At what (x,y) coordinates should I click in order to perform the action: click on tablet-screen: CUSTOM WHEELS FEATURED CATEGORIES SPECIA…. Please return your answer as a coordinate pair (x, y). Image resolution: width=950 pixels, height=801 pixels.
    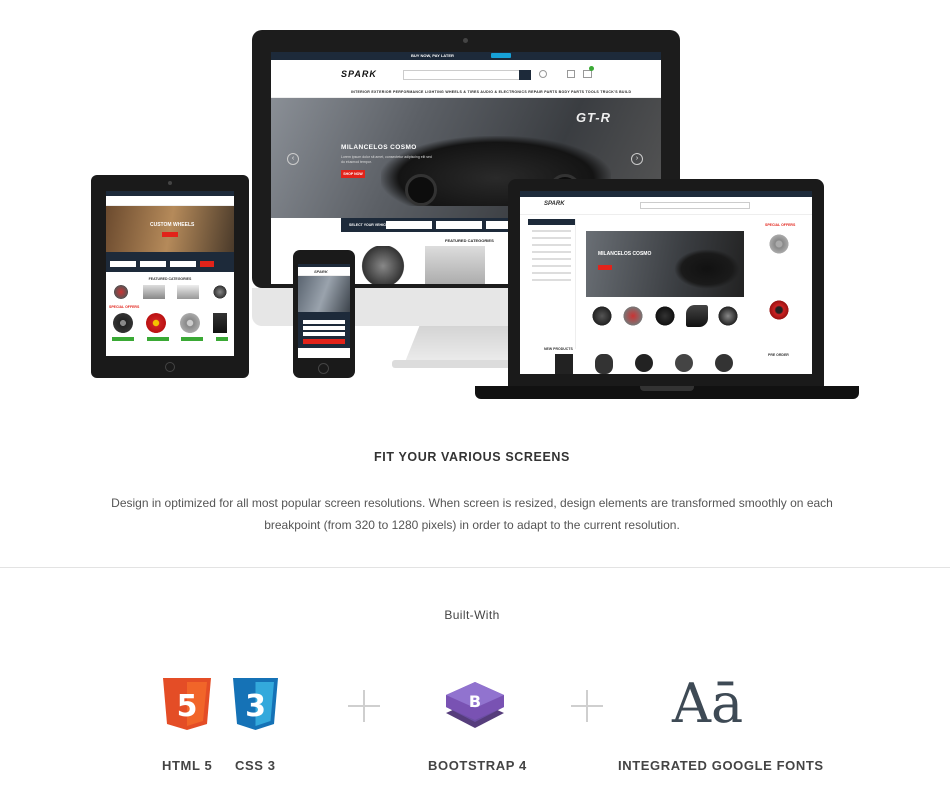
    Looking at the image, I should click on (170, 273).